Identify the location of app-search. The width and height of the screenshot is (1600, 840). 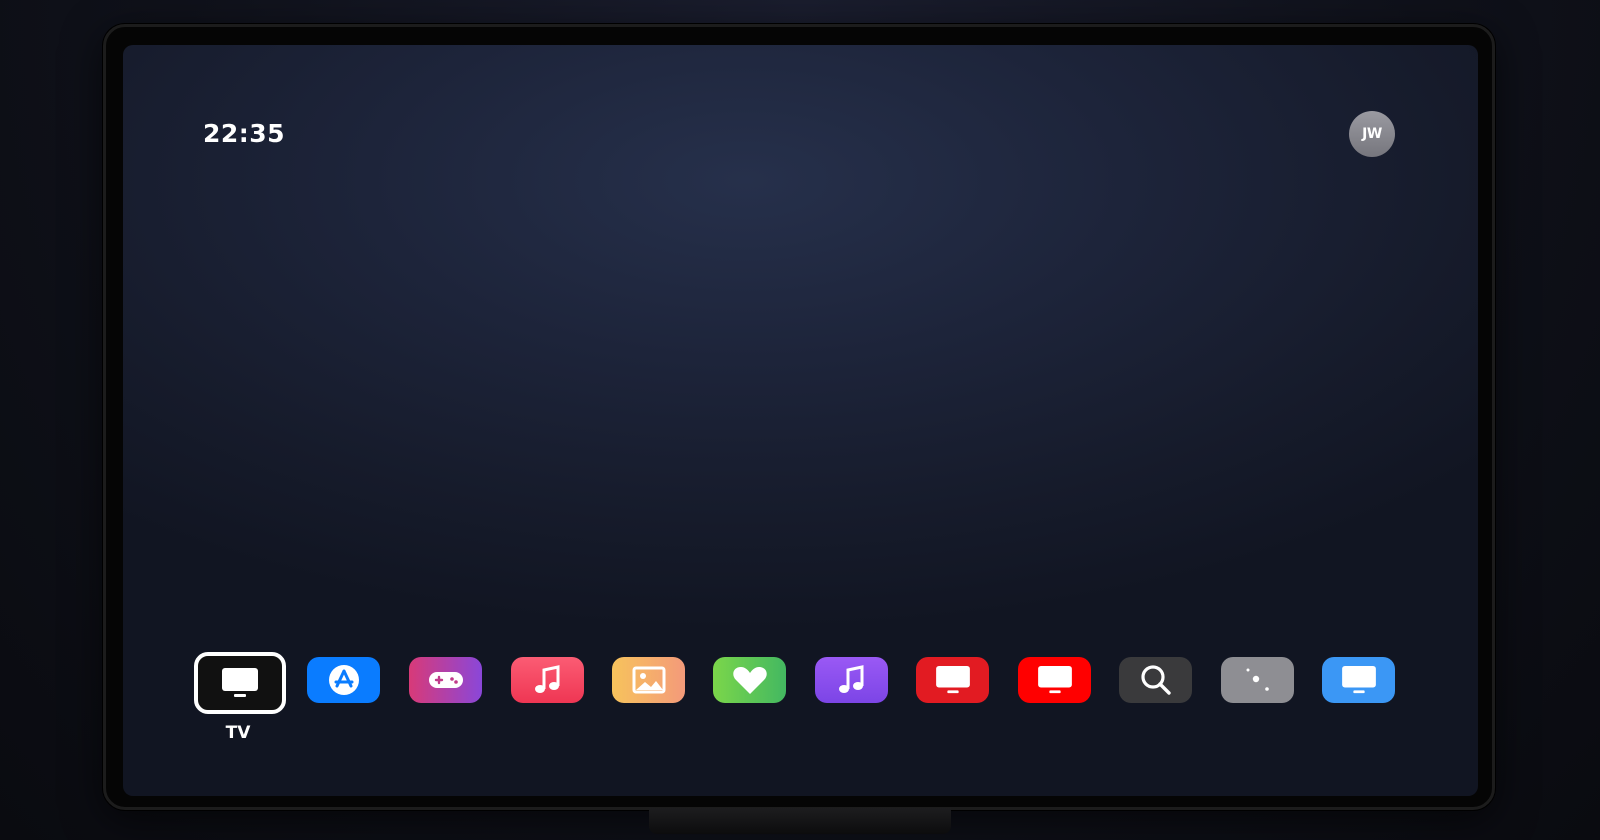
(1155, 680).